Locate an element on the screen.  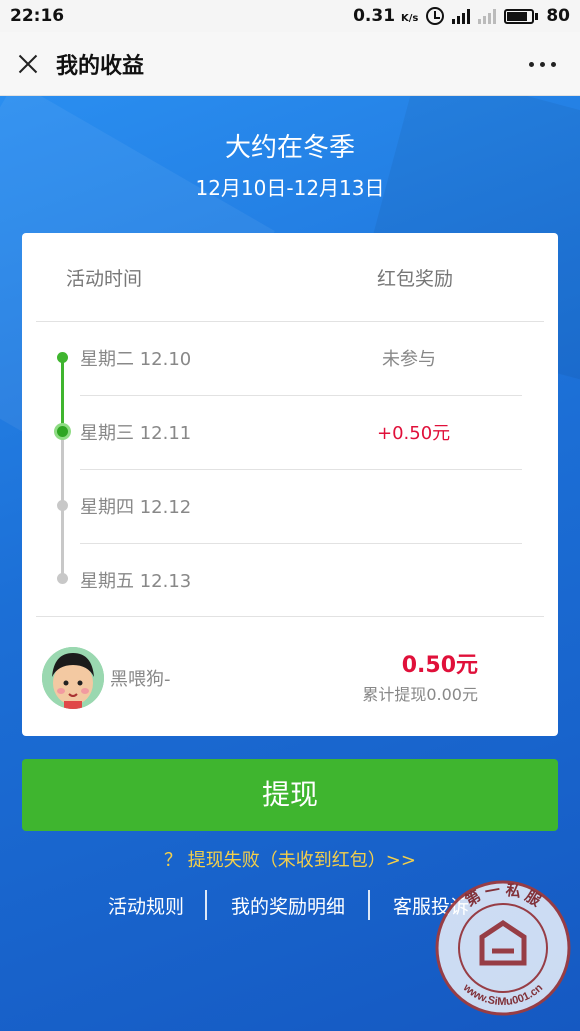
signal-4g-icon is located at coordinates (461, 16).